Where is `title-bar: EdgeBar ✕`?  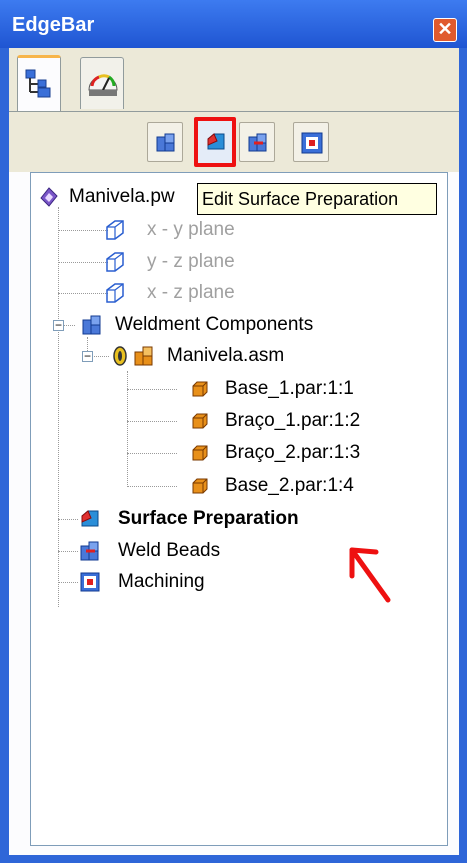 title-bar: EdgeBar ✕ is located at coordinates (233, 24).